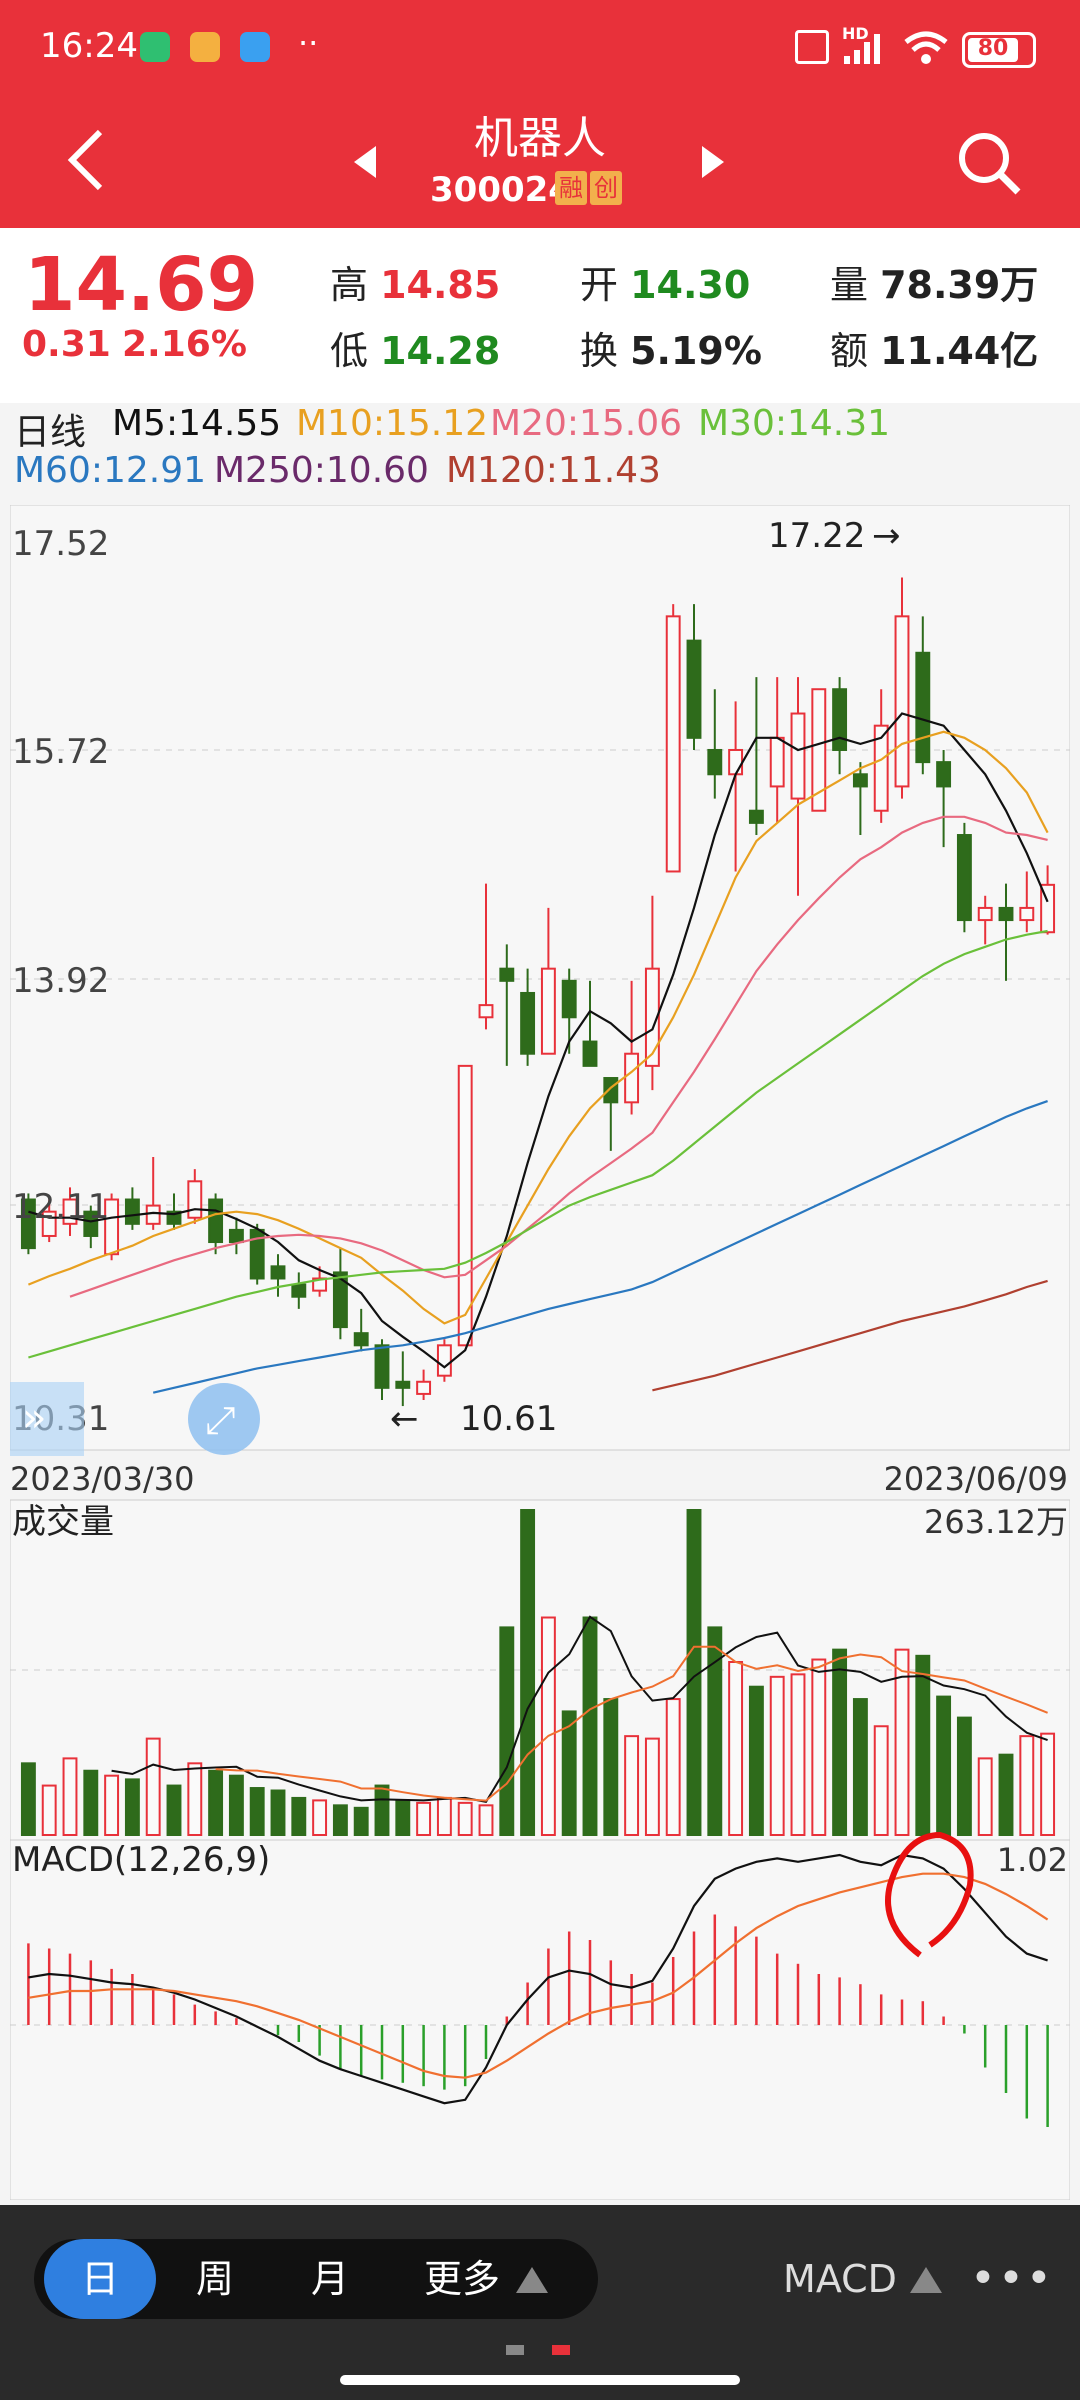 The height and width of the screenshot is (2400, 1080). Describe the element at coordinates (959, 351) in the screenshot. I see `amount-value: 11.44亿` at that location.